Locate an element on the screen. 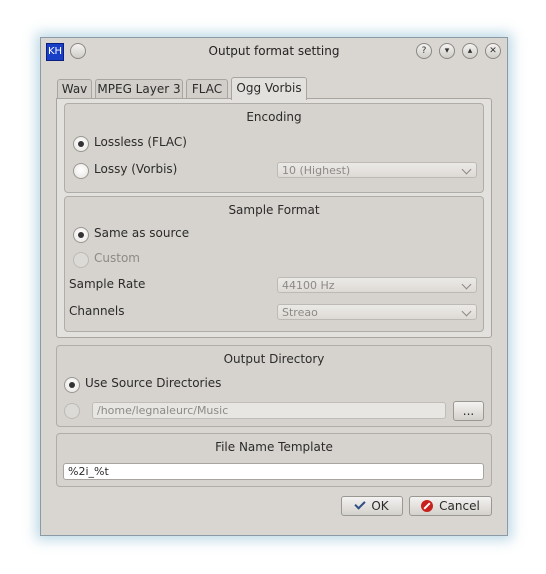 This screenshot has width=546, height=574. tab-flac: FLAC is located at coordinates (207, 89).